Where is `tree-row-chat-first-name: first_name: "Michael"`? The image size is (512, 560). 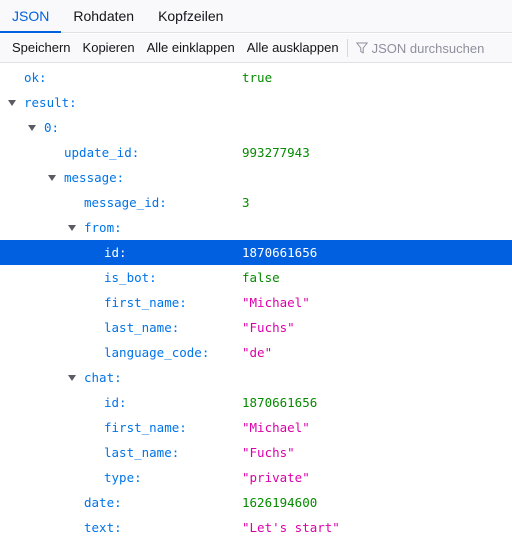
tree-row-chat-first-name: first_name: "Michael" is located at coordinates (256, 427).